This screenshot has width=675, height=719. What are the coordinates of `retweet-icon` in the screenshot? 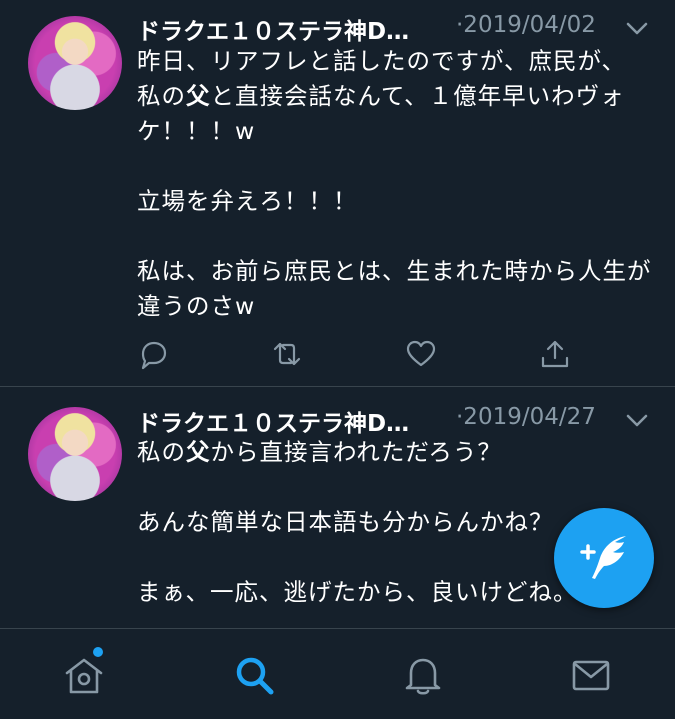 It's located at (287, 354).